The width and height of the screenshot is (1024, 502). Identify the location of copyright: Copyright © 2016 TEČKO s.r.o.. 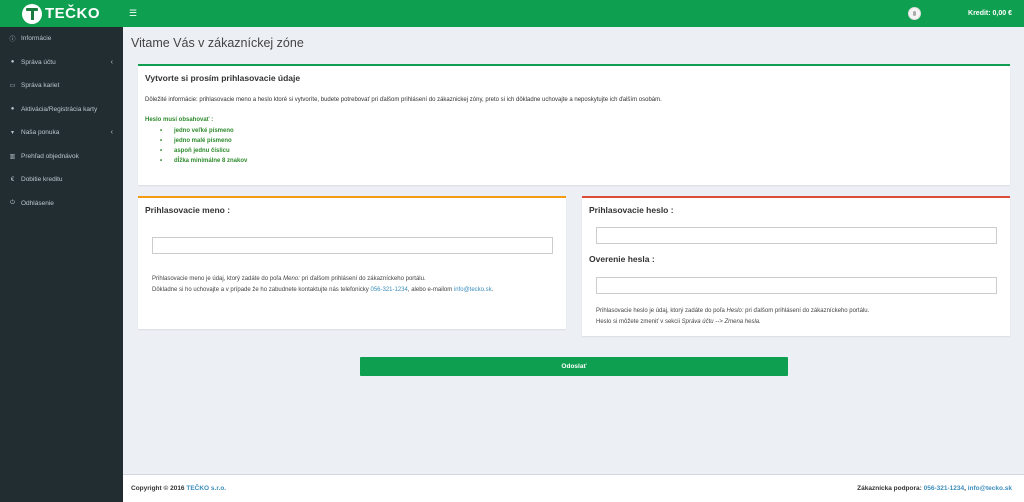
(178, 488).